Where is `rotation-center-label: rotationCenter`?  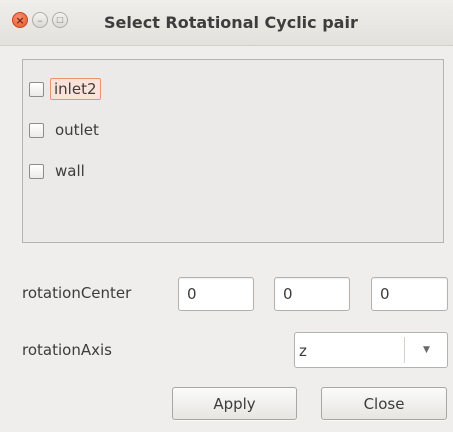 rotation-center-label: rotationCenter is located at coordinates (77, 293).